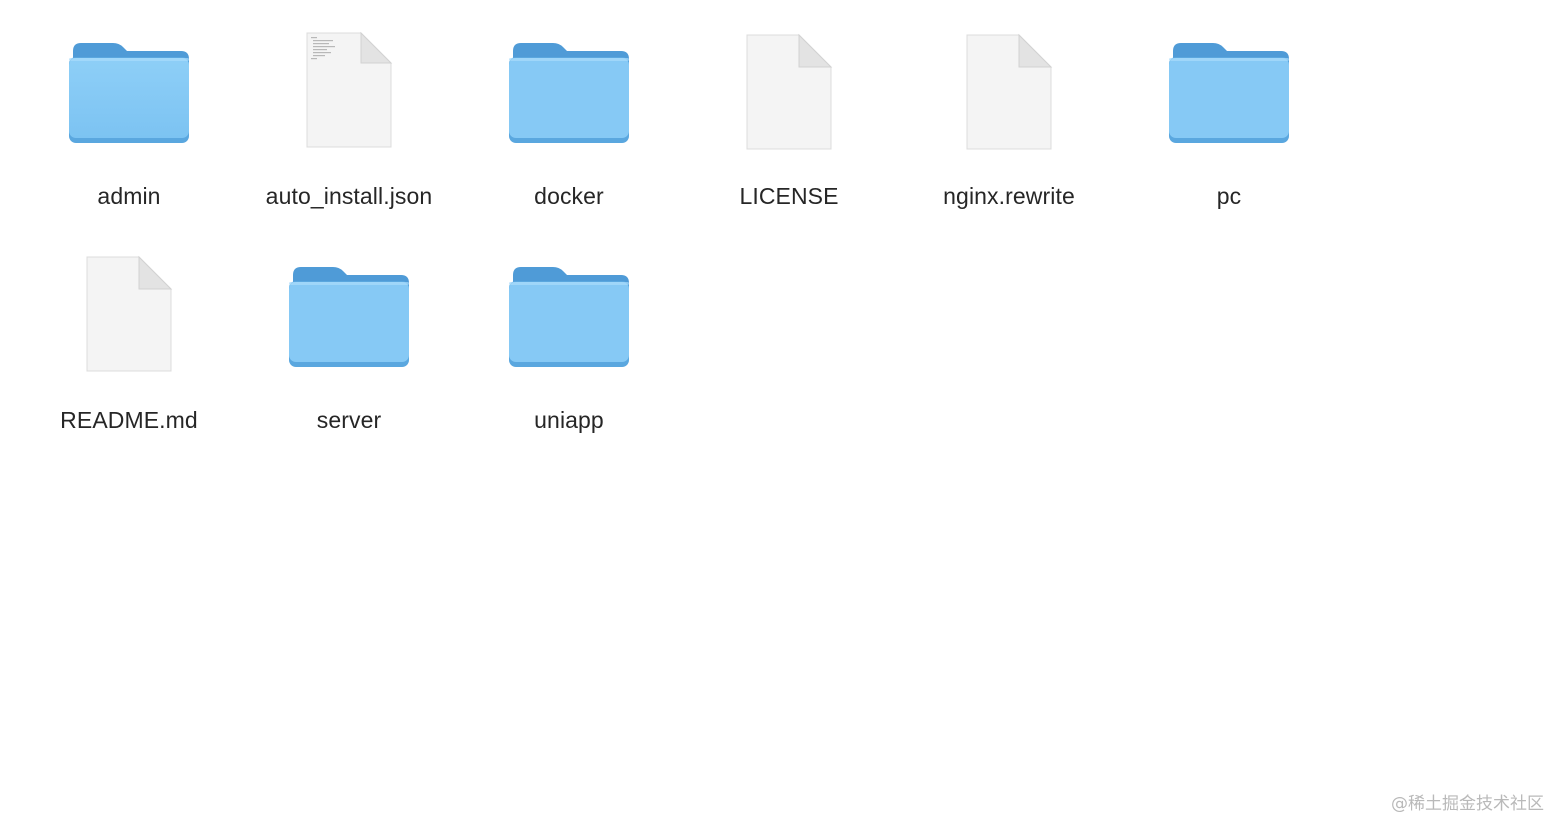 The width and height of the screenshot is (1550, 820). Describe the element at coordinates (1009, 196) in the screenshot. I see `file-name-label: nginx.rewrite` at that location.